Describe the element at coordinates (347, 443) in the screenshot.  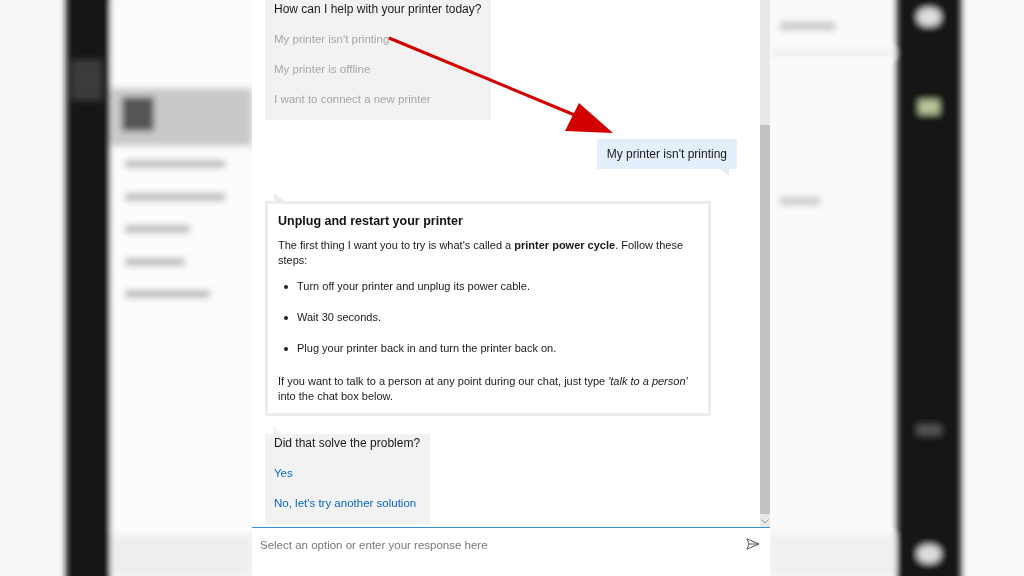
I see `bot-question: Did that solve the problem?` at that location.